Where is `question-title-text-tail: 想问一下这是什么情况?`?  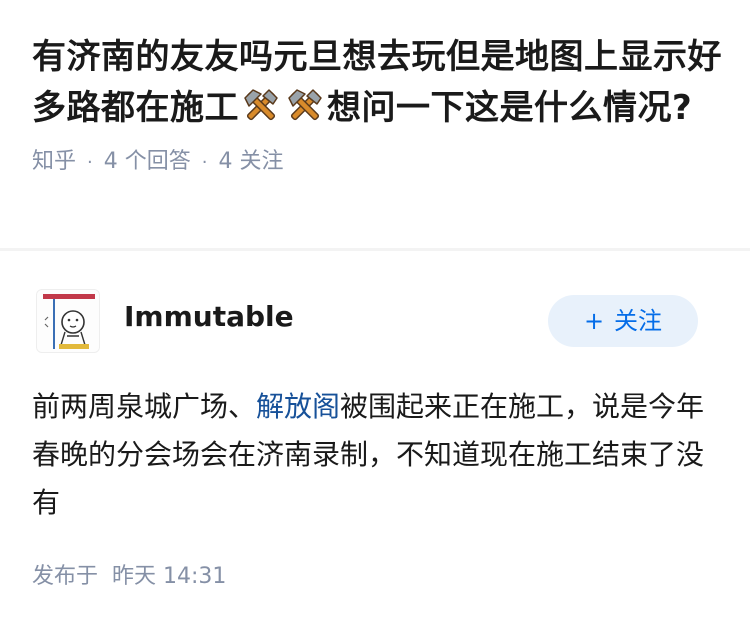
question-title-text-tail: 想问一下这是什么情况? is located at coordinates (510, 108).